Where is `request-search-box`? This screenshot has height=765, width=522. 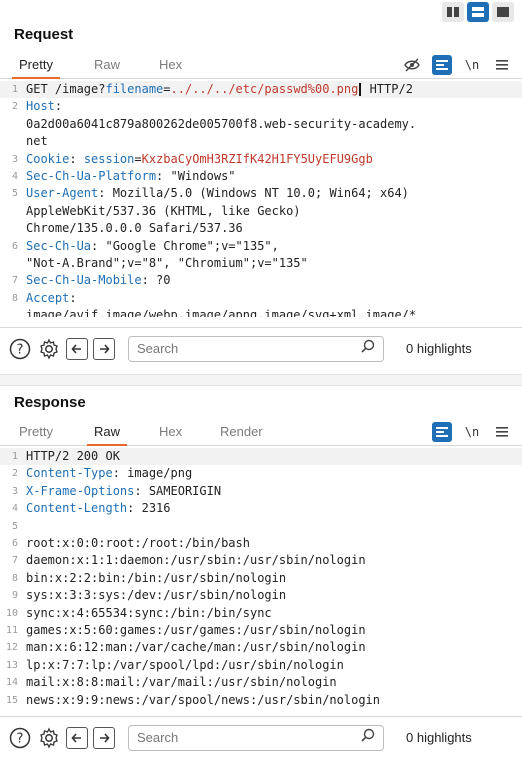 request-search-box is located at coordinates (256, 348).